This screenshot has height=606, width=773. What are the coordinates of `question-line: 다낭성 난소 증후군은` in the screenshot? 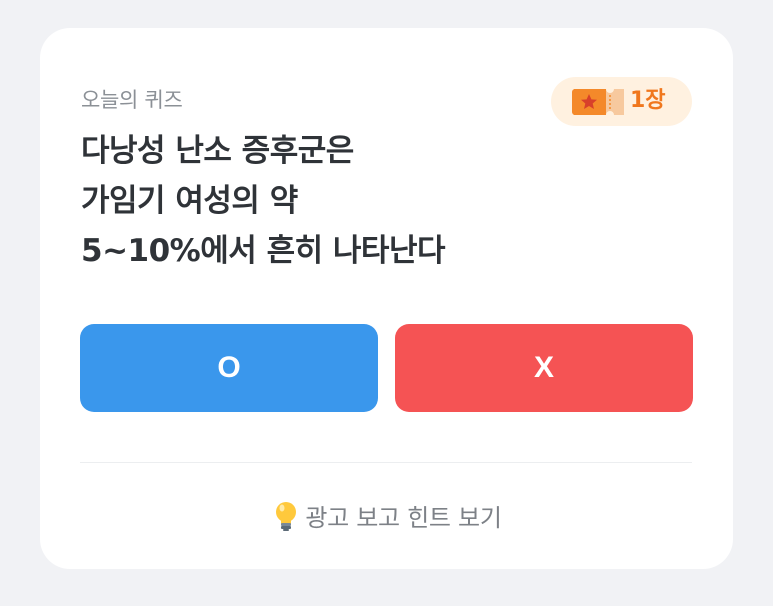 It's located at (217, 151).